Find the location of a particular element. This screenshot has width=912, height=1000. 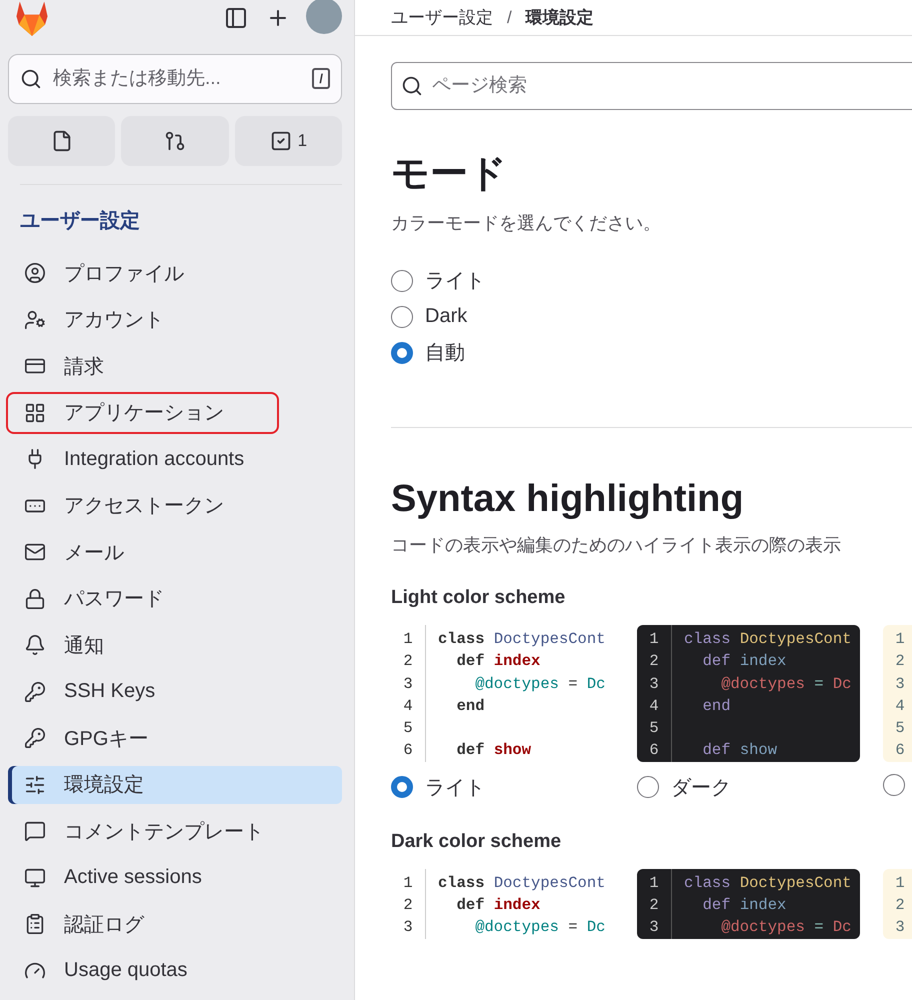

radio-option: 自動 is located at coordinates (651, 352).